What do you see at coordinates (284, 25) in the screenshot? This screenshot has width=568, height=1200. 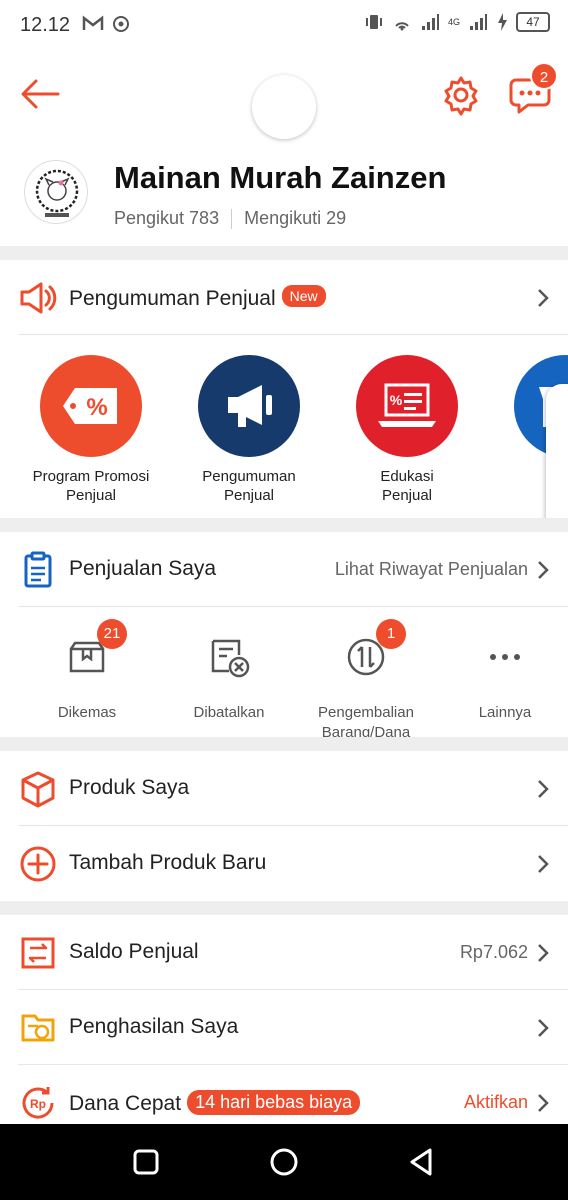 I see `status-bar: 12.12 4G 47` at bounding box center [284, 25].